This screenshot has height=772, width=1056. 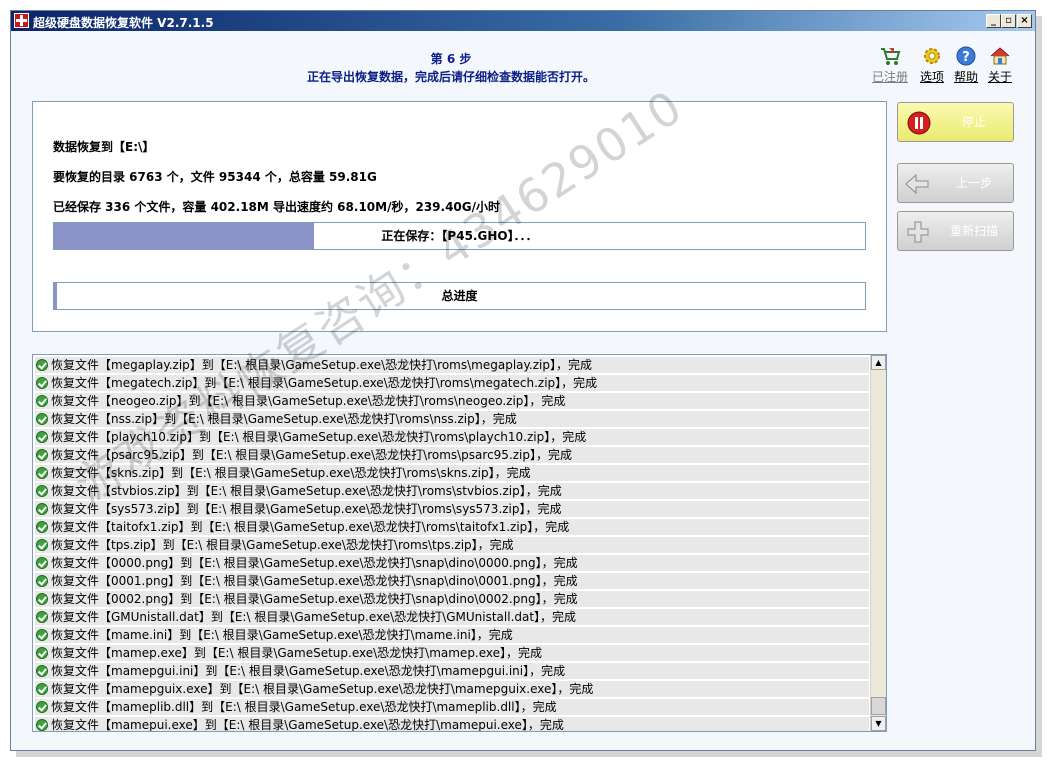 What do you see at coordinates (878, 362) in the screenshot?
I see `scroll-up-button: ▲` at bounding box center [878, 362].